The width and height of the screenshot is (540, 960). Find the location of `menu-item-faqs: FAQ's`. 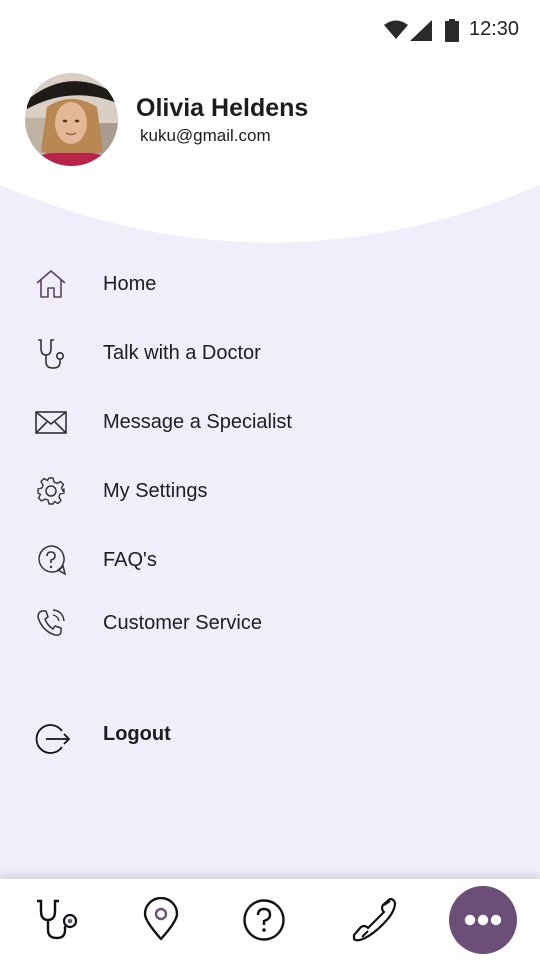

menu-item-faqs: FAQ's is located at coordinates (270, 560).